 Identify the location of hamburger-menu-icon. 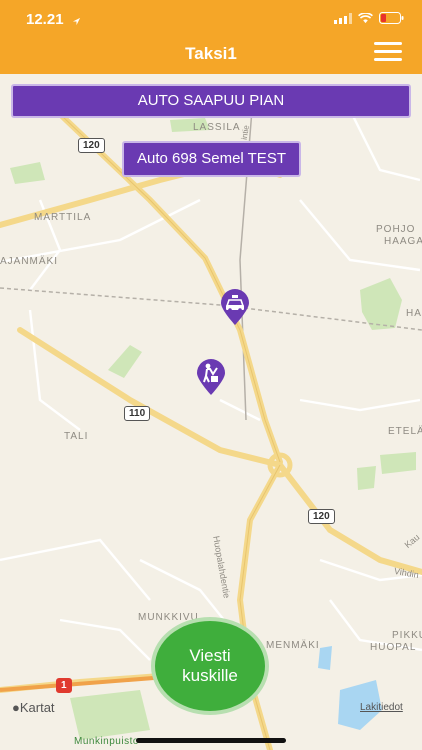
(388, 53).